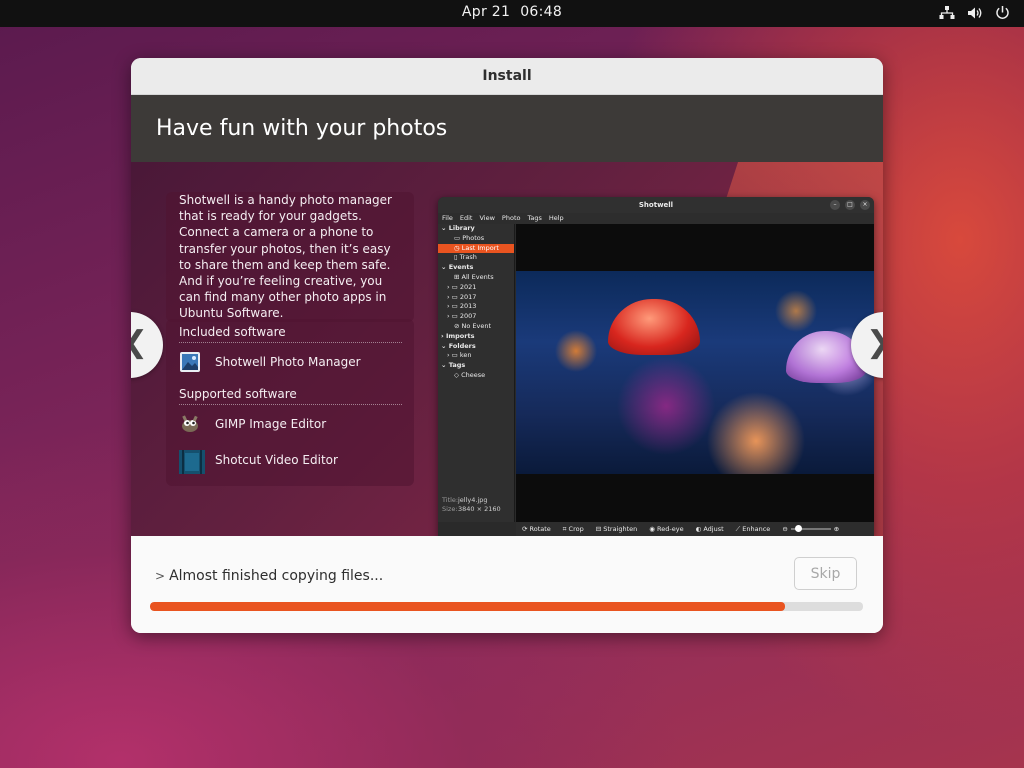 This screenshot has width=1024, height=768. What do you see at coordinates (534, 218) in the screenshot?
I see `menu-tags: Tags` at bounding box center [534, 218].